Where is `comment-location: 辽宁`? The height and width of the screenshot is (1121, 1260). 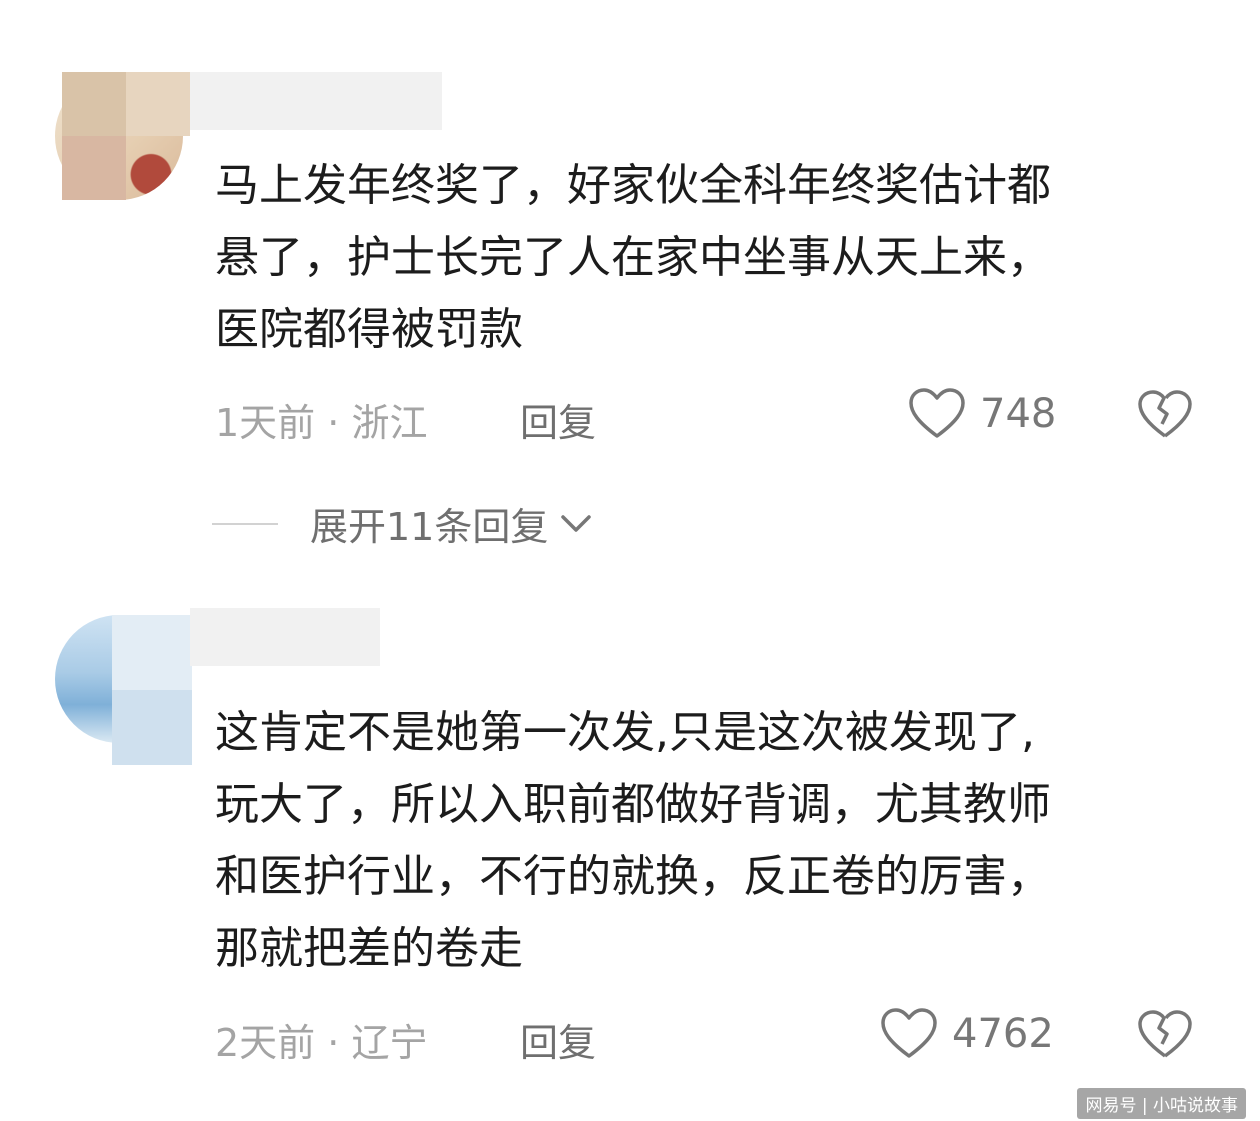
comment-location: 辽宁 is located at coordinates (389, 1043).